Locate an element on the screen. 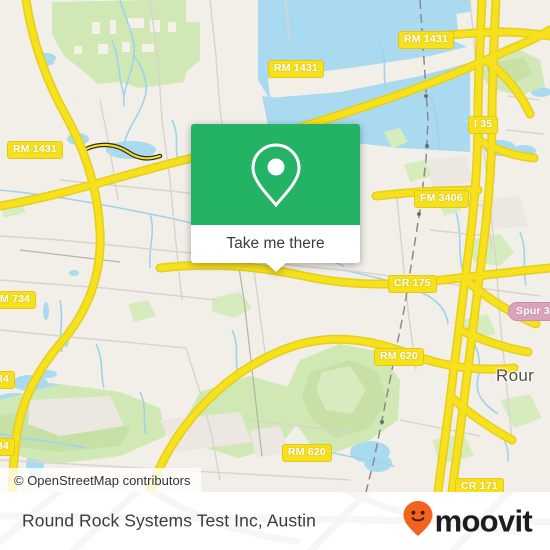  popup-header is located at coordinates (275, 174).